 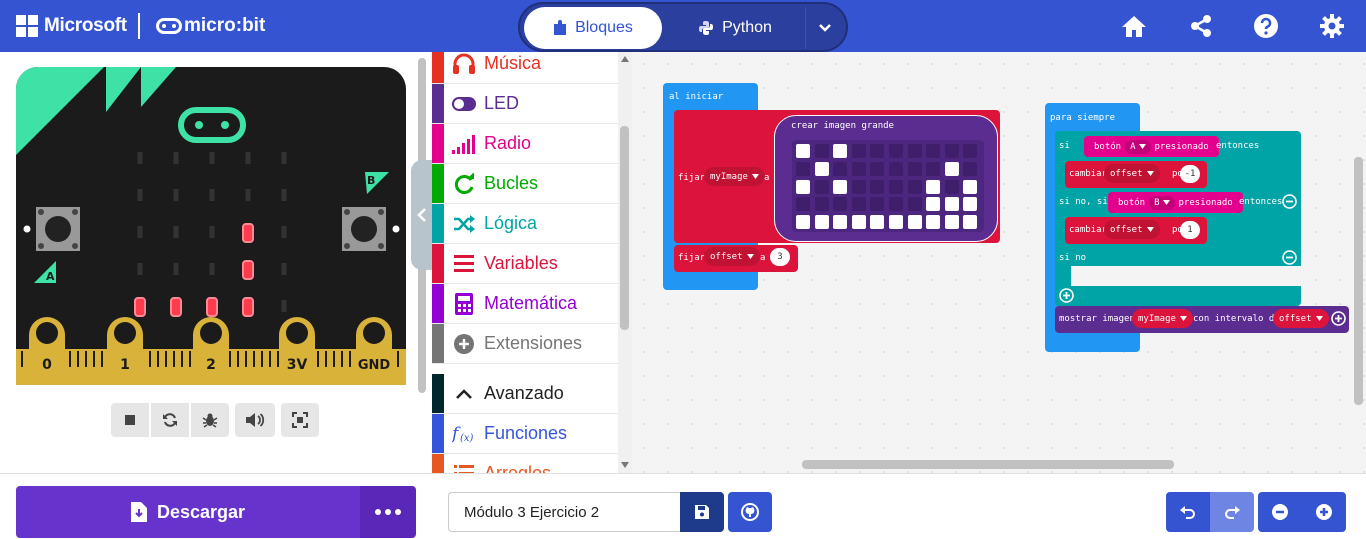 What do you see at coordinates (1289, 201) in the screenshot?
I see `remove-branch-icon` at bounding box center [1289, 201].